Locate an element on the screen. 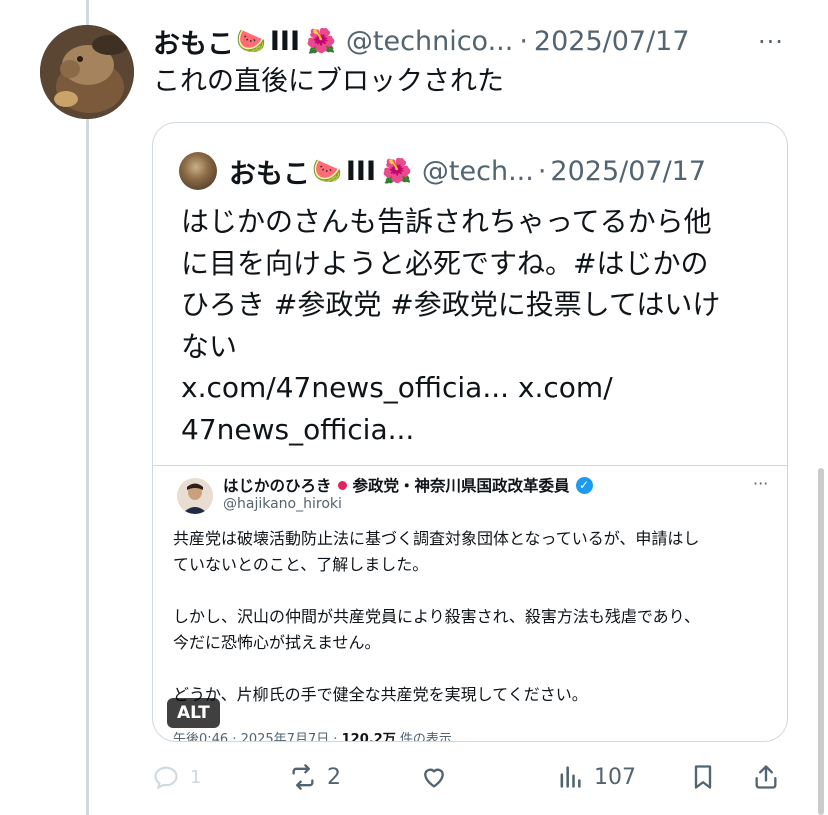 This screenshot has height=815, width=828. reply-icon is located at coordinates (166, 778).